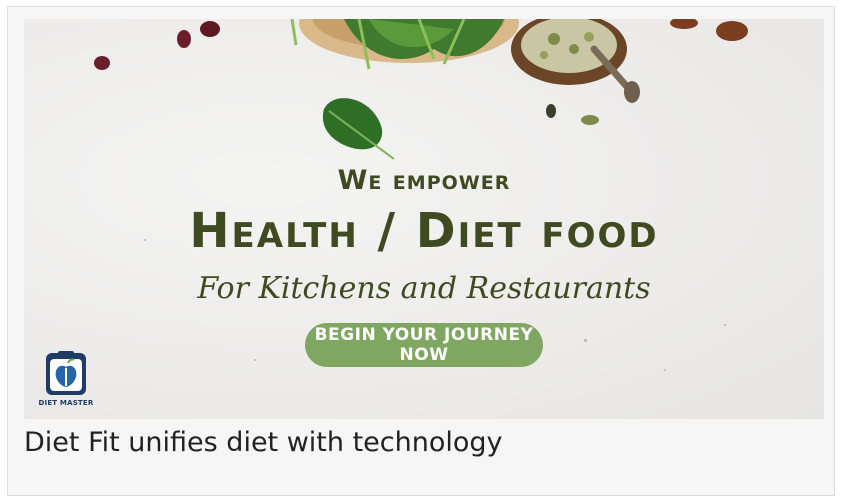  Describe the element at coordinates (424, 288) in the screenshot. I see `banner-tagline: For Kitchens and Restaurants` at that location.